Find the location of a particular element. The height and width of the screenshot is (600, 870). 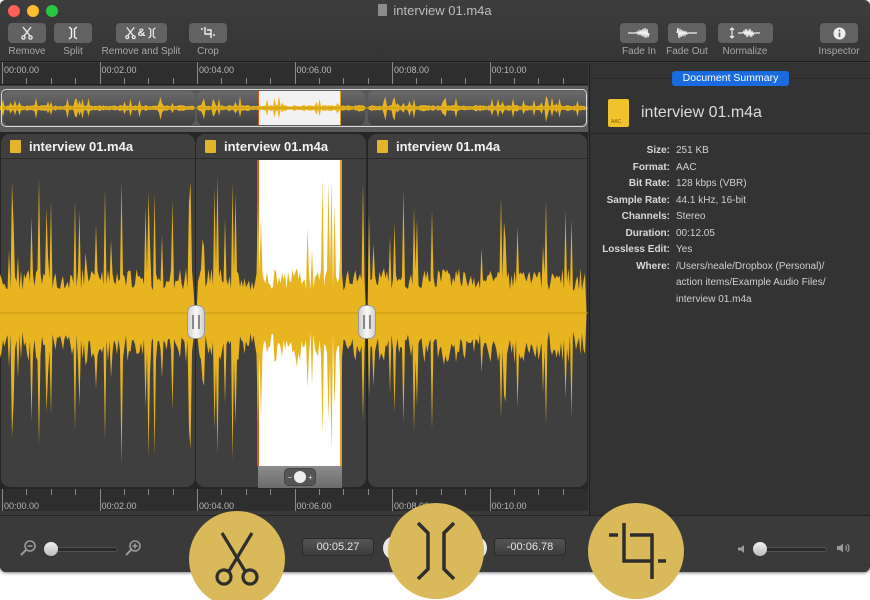

overlay-split-button is located at coordinates (436, 551).